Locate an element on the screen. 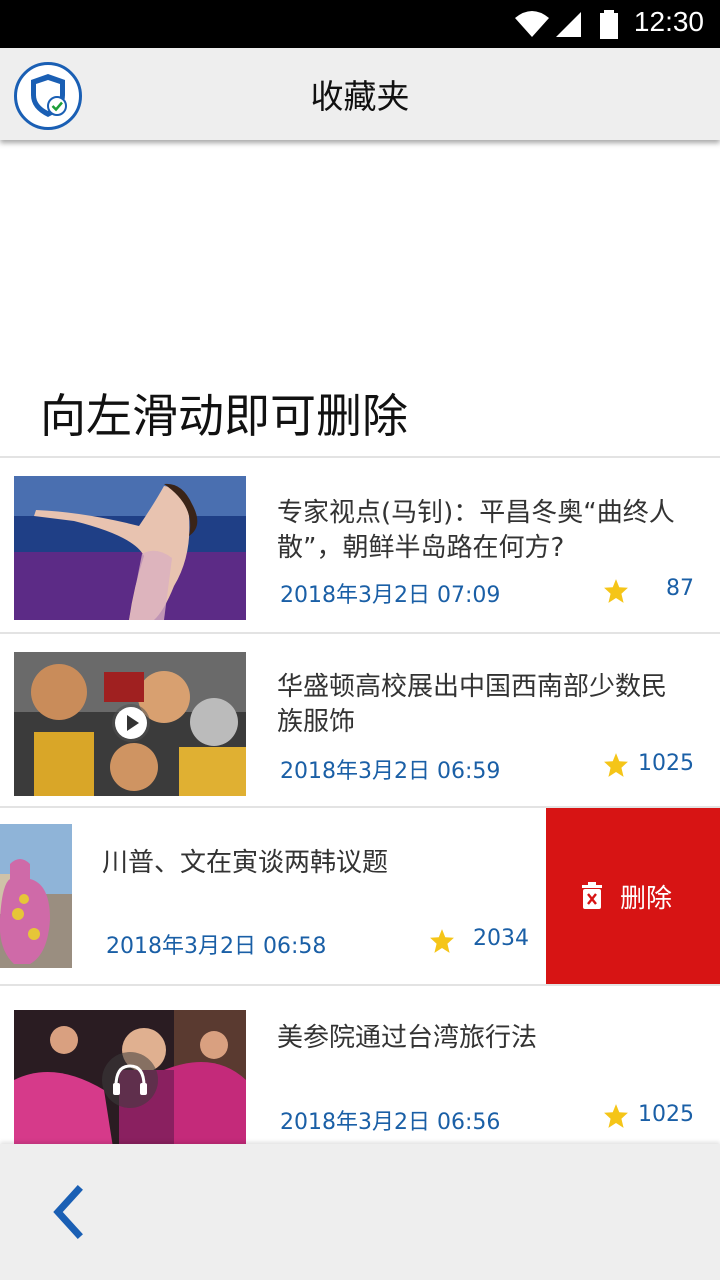 This screenshot has height=1280, width=720. article-title: 专家视点(马钊)：平昌冬奥“曲终人散”，朝鲜半岛路在何方? is located at coordinates (482, 531).